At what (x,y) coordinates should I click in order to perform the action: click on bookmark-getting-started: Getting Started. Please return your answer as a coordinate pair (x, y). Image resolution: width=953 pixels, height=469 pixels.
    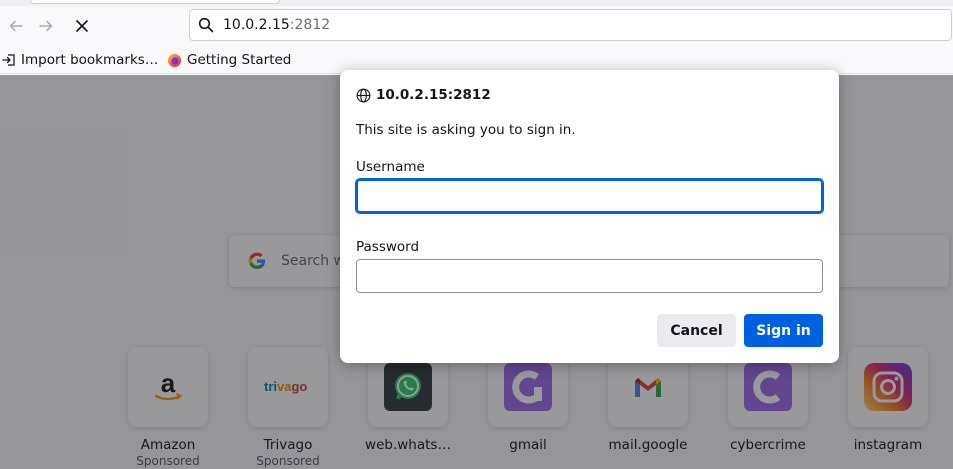
    Looking at the image, I should click on (229, 60).